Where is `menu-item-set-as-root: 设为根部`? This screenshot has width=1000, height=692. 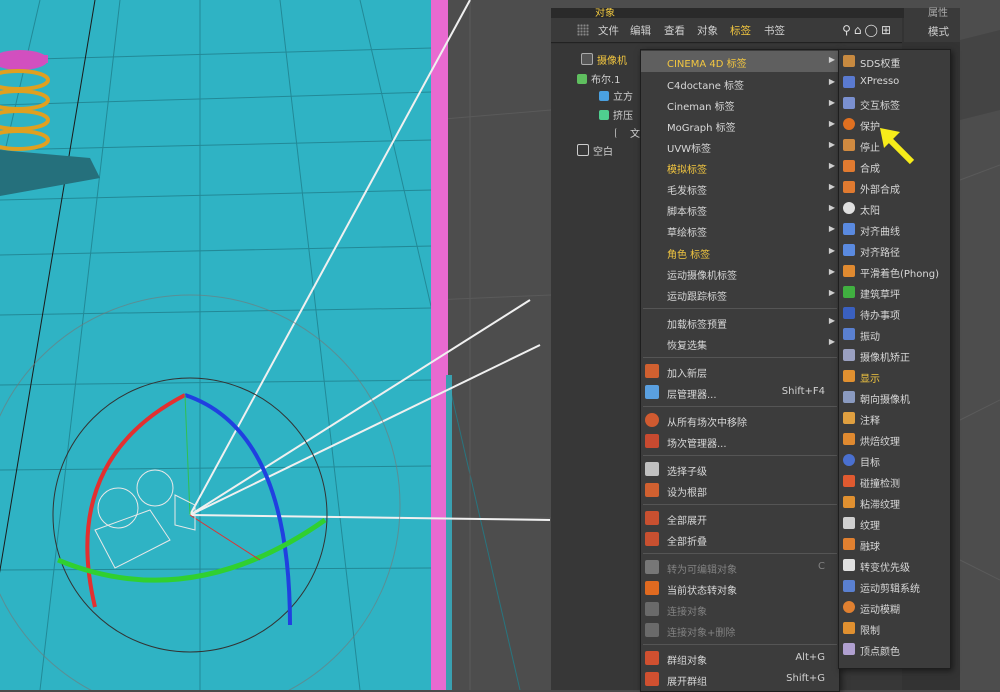 menu-item-set-as-root: 设为根部 is located at coordinates (740, 490).